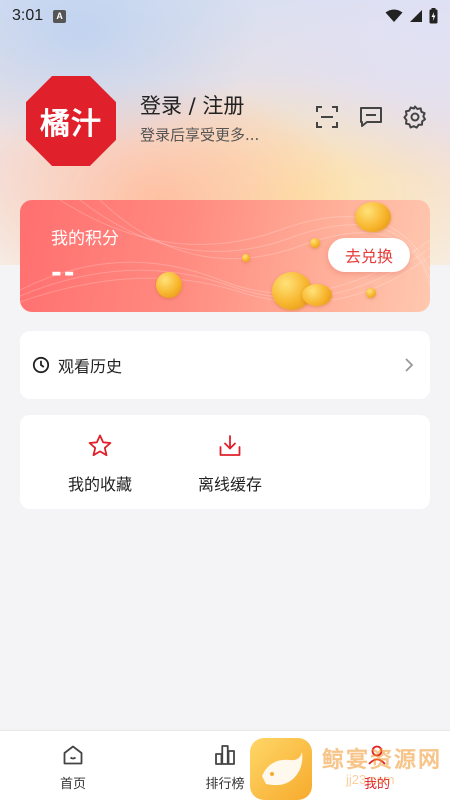  Describe the element at coordinates (100, 445) in the screenshot. I see `star-icon` at that location.